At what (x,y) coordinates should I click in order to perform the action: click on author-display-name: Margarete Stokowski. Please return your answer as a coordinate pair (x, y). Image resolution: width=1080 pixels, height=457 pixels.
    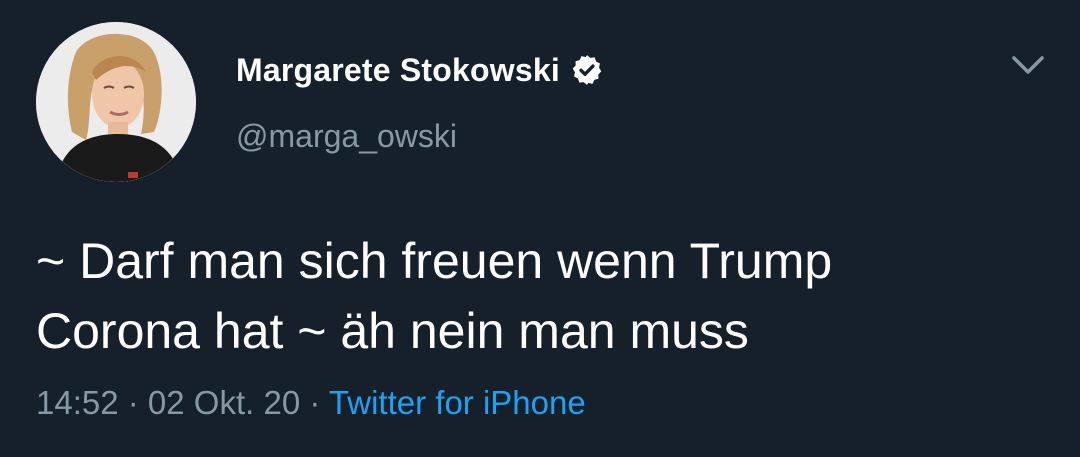
    Looking at the image, I should click on (398, 70).